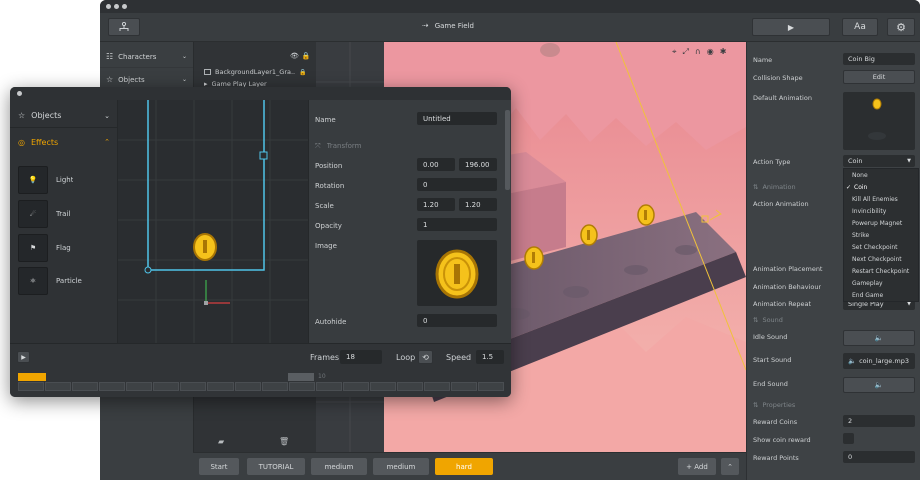 Image resolution: width=920 pixels, height=480 pixels. Describe the element at coordinates (881, 283) in the screenshot. I see `dropdown-option: Gameplay` at that location.